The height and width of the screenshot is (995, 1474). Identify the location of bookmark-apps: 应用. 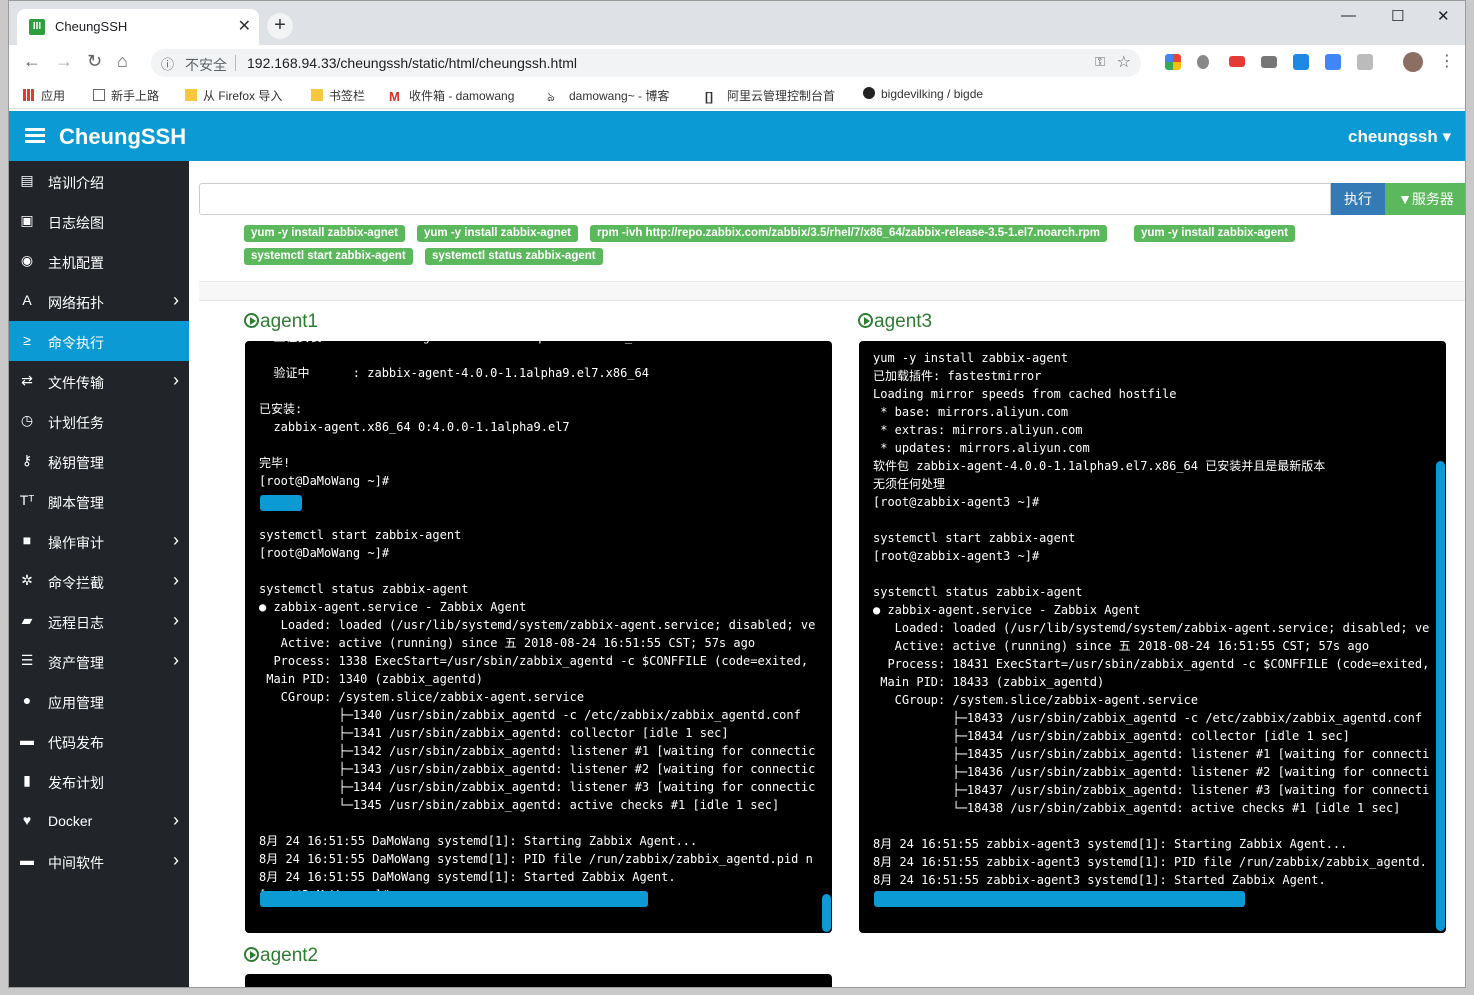
(44, 95).